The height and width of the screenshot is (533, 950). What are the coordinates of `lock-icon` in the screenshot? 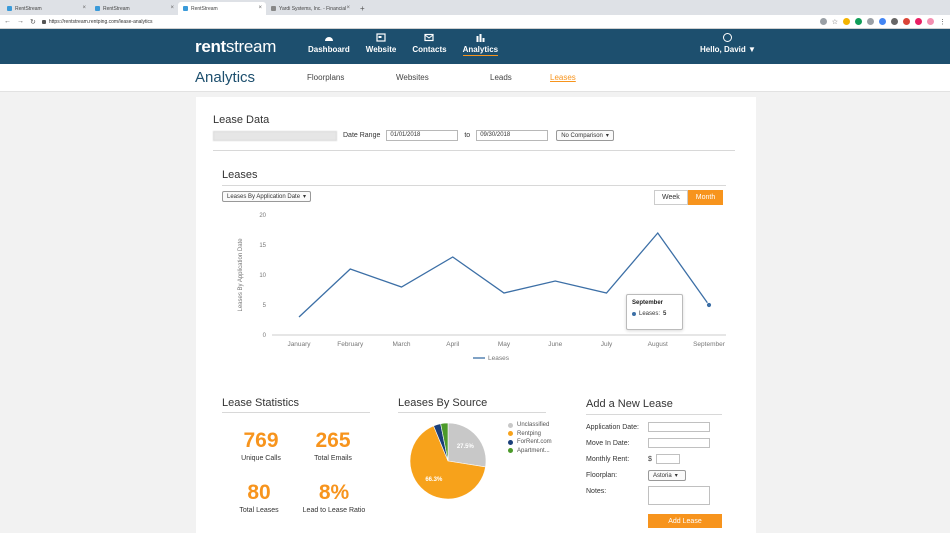 It's located at (43, 21).